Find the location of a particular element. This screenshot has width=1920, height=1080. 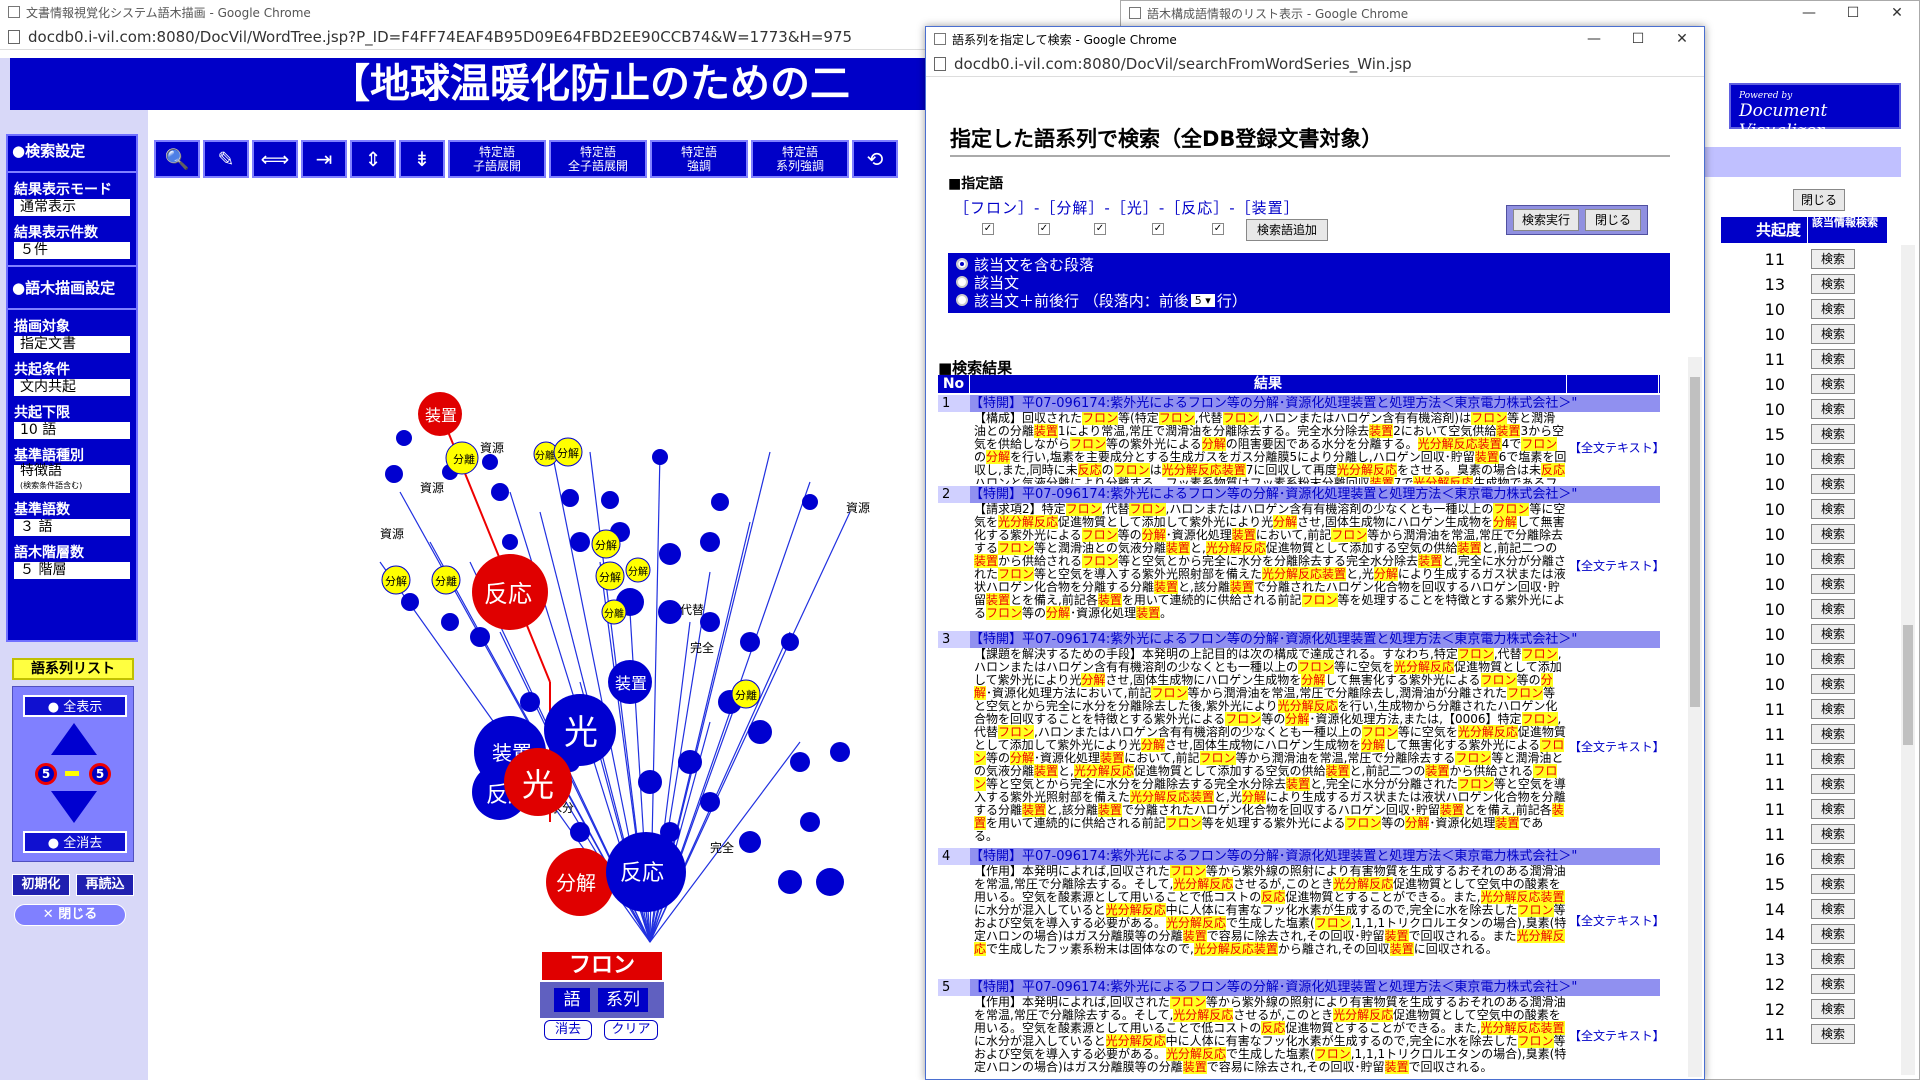

list-close-button: 閉じる is located at coordinates (1819, 200).